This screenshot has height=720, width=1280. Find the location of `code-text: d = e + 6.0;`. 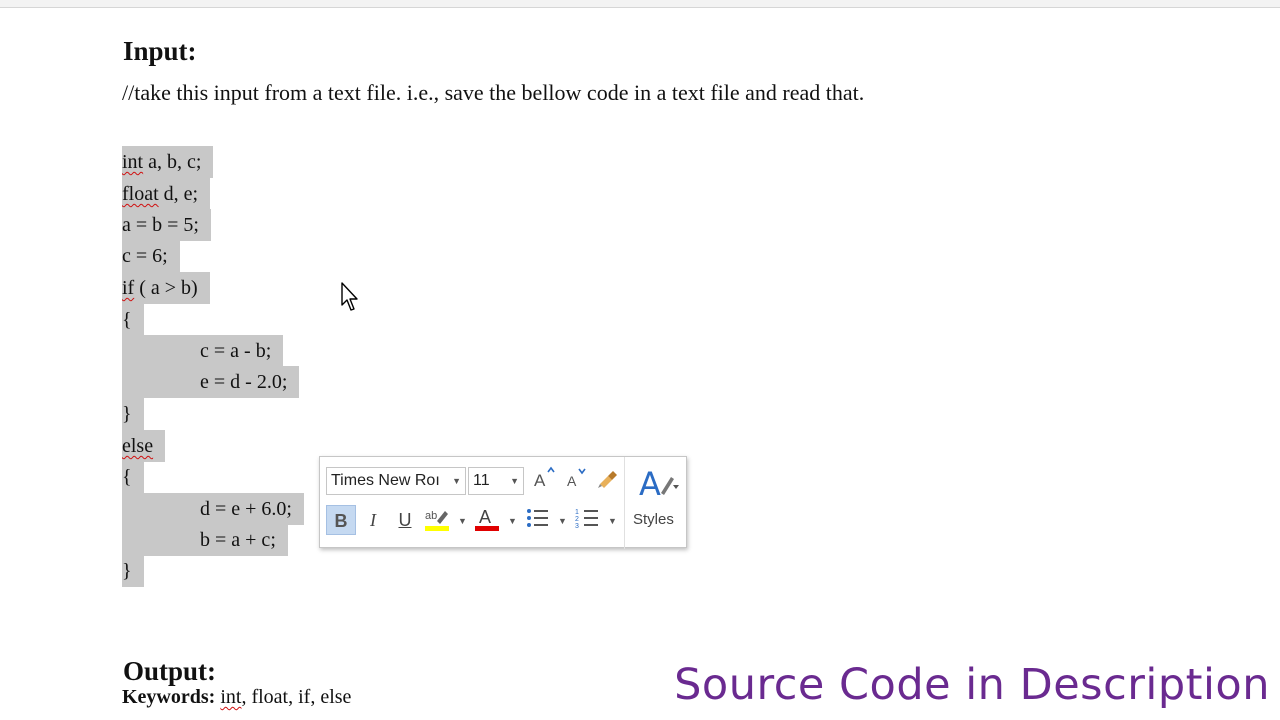

code-text: d = e + 6.0; is located at coordinates (246, 509).